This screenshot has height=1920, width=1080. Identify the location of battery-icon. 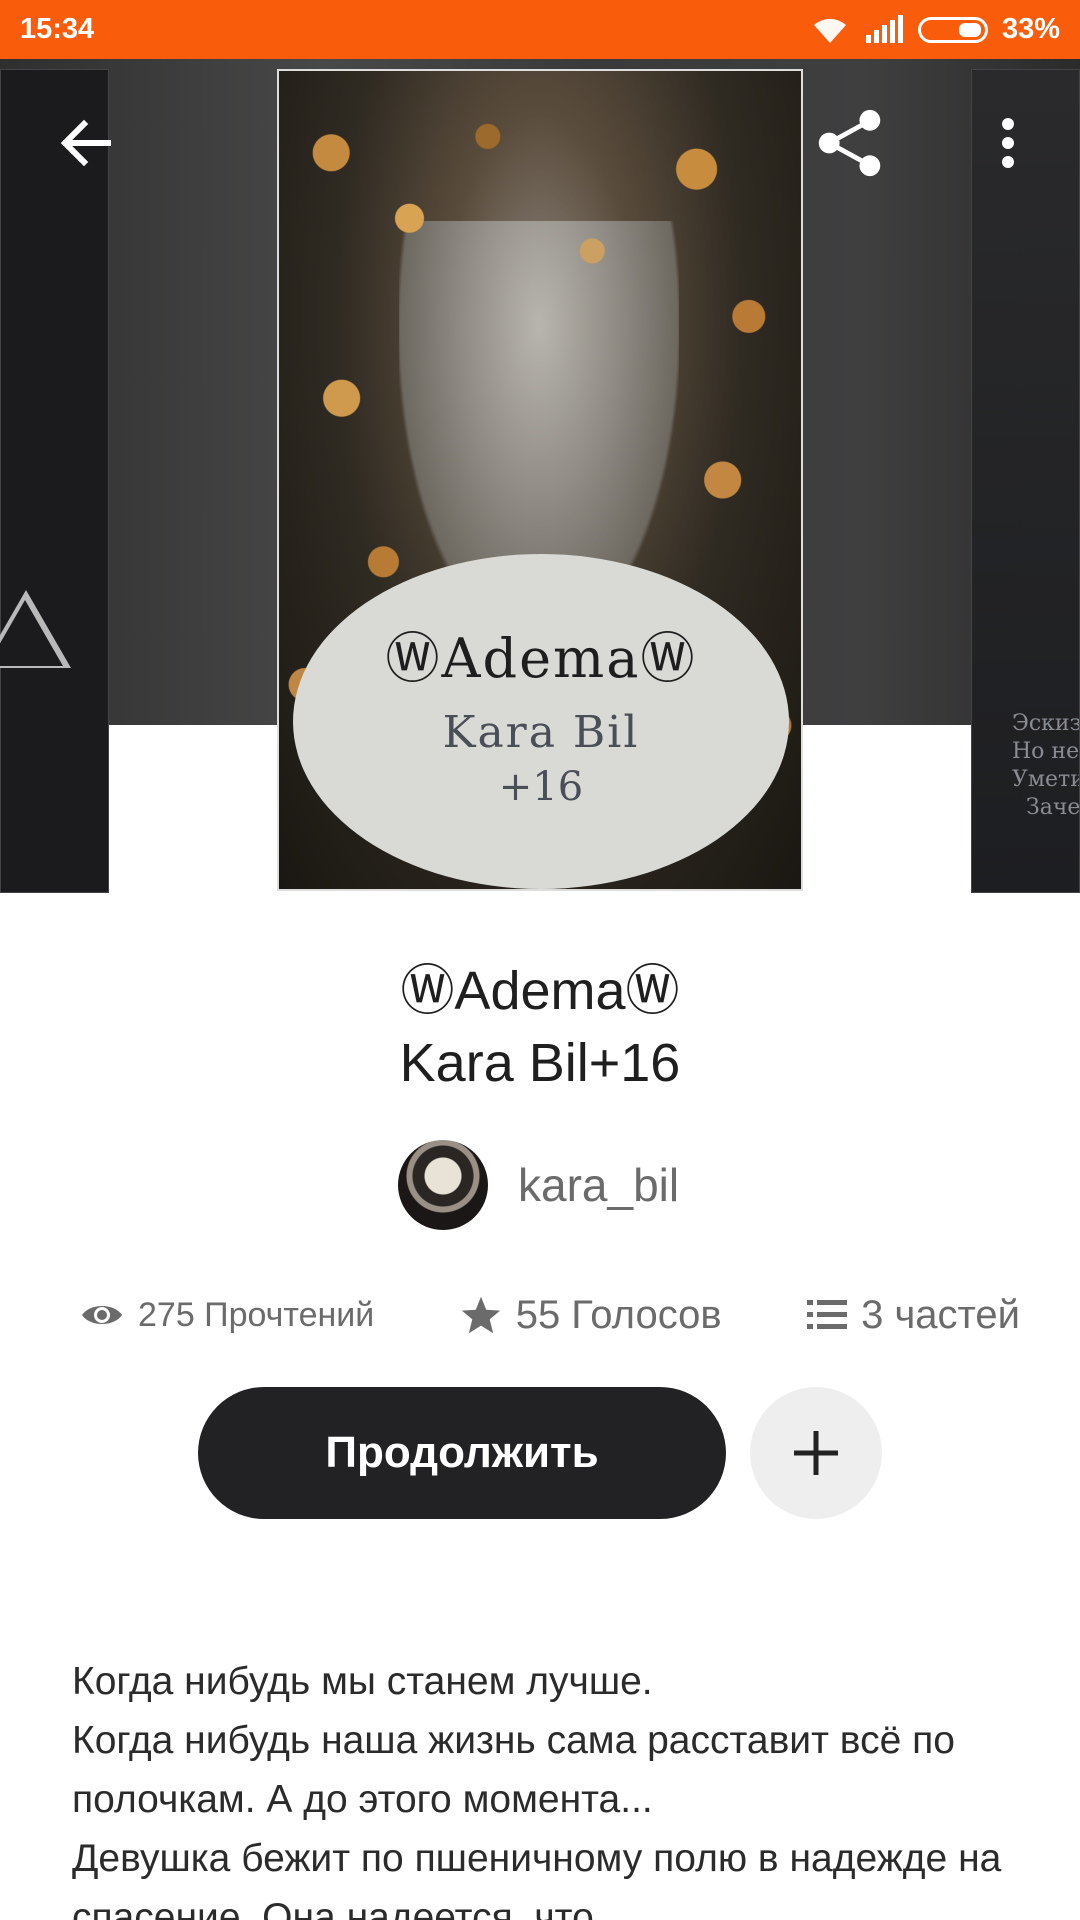
(952, 29).